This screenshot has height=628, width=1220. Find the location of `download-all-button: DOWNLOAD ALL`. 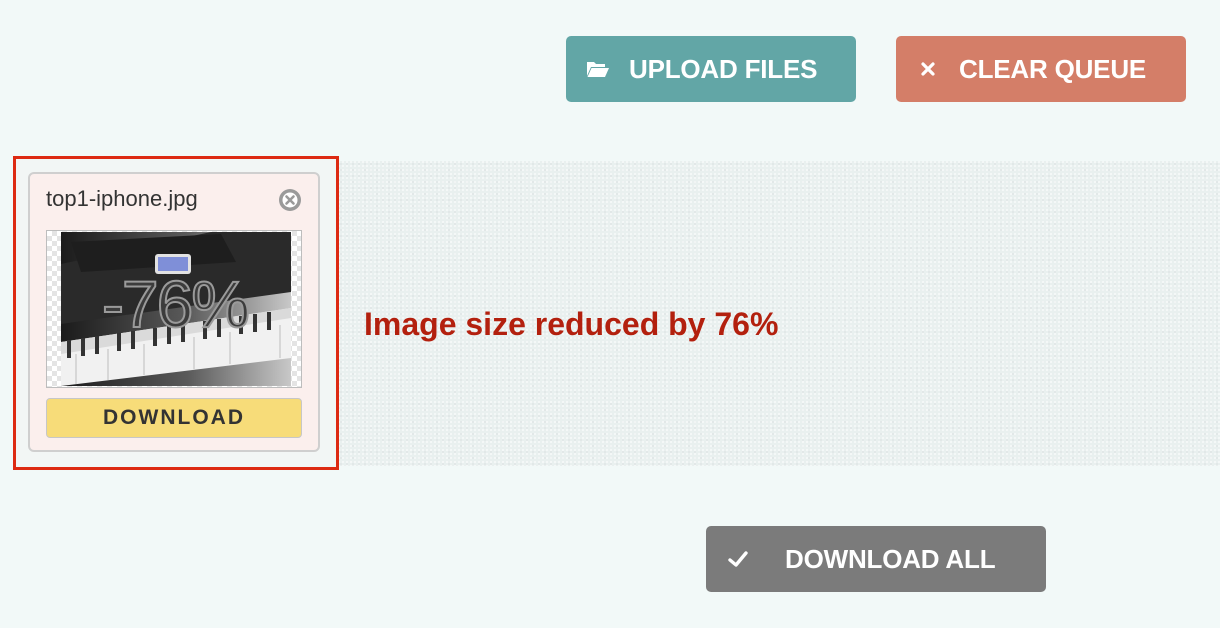

download-all-button: DOWNLOAD ALL is located at coordinates (876, 559).